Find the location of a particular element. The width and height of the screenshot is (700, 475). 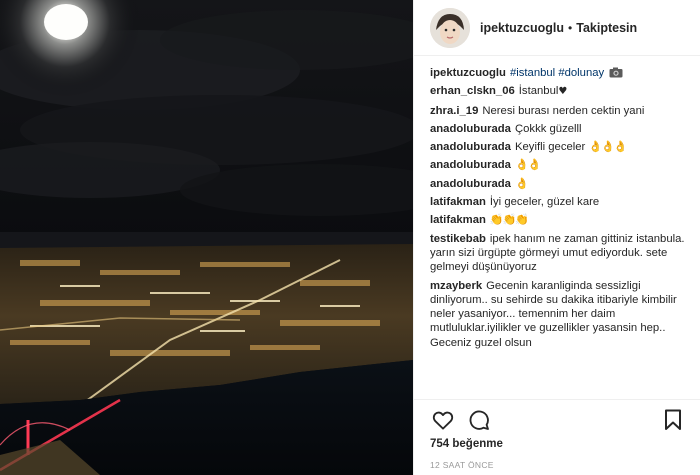

comment-text: Çokkk güzelll is located at coordinates (548, 128).